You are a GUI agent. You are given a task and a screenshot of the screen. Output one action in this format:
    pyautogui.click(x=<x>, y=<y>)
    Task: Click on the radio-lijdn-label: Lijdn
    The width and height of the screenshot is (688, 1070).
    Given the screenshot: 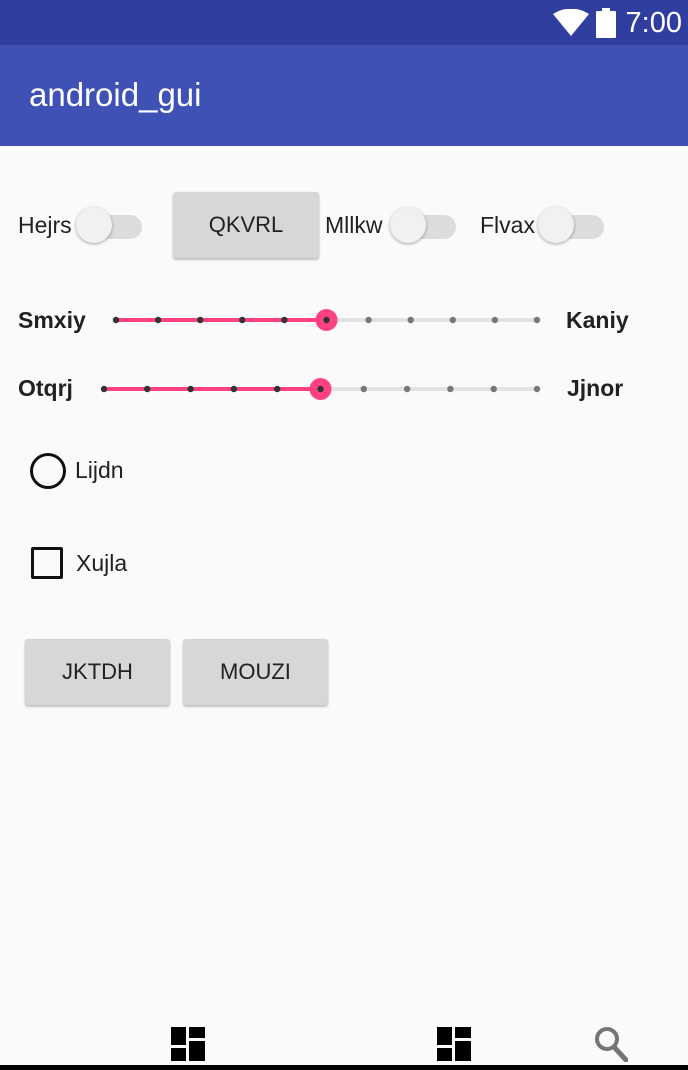 What is the action you would take?
    pyautogui.click(x=99, y=470)
    